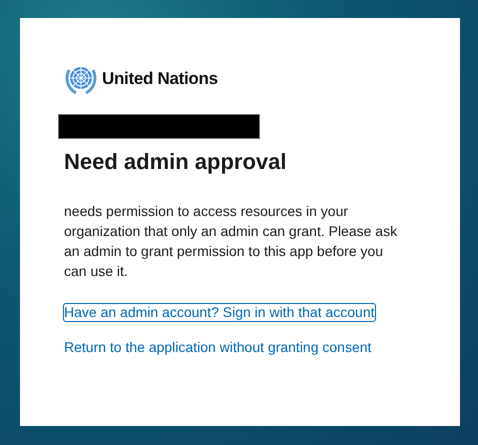 The width and height of the screenshot is (478, 445). Describe the element at coordinates (219, 312) in the screenshot. I see `text-link: Have an admin account? Sign in with that account` at that location.